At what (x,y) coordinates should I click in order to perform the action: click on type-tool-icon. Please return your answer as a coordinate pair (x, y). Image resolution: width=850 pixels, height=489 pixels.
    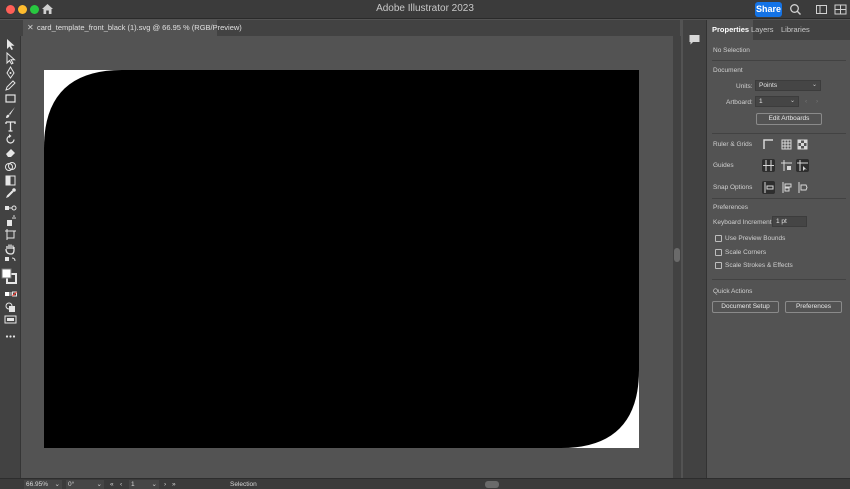
    Looking at the image, I should click on (10, 126).